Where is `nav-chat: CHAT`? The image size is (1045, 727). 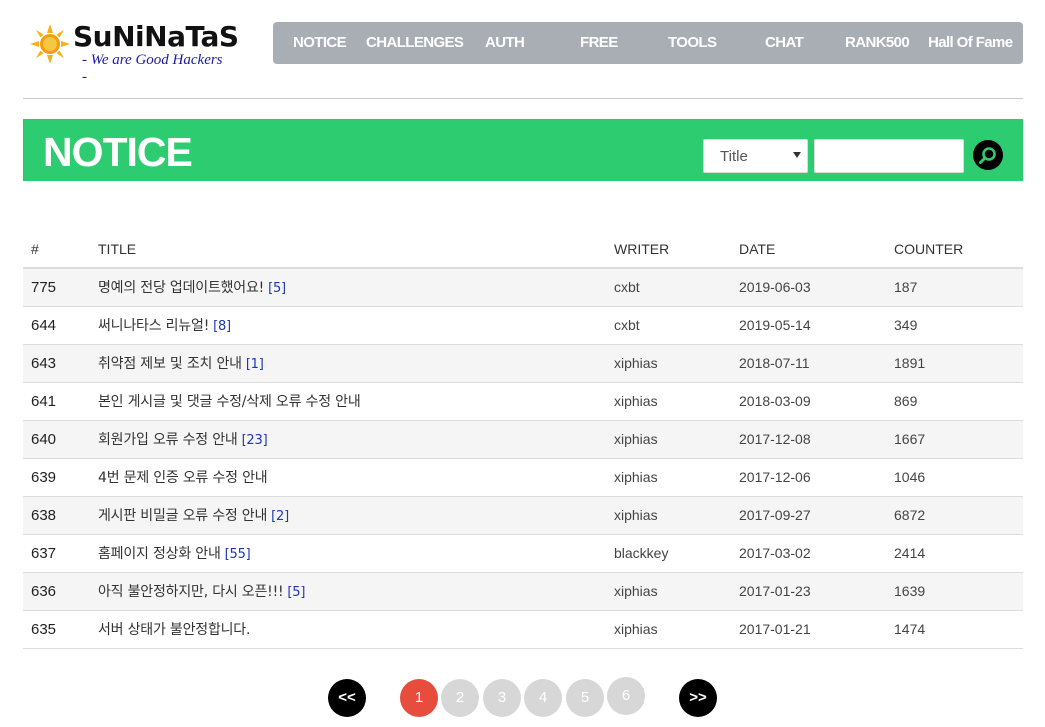 nav-chat: CHAT is located at coordinates (784, 43).